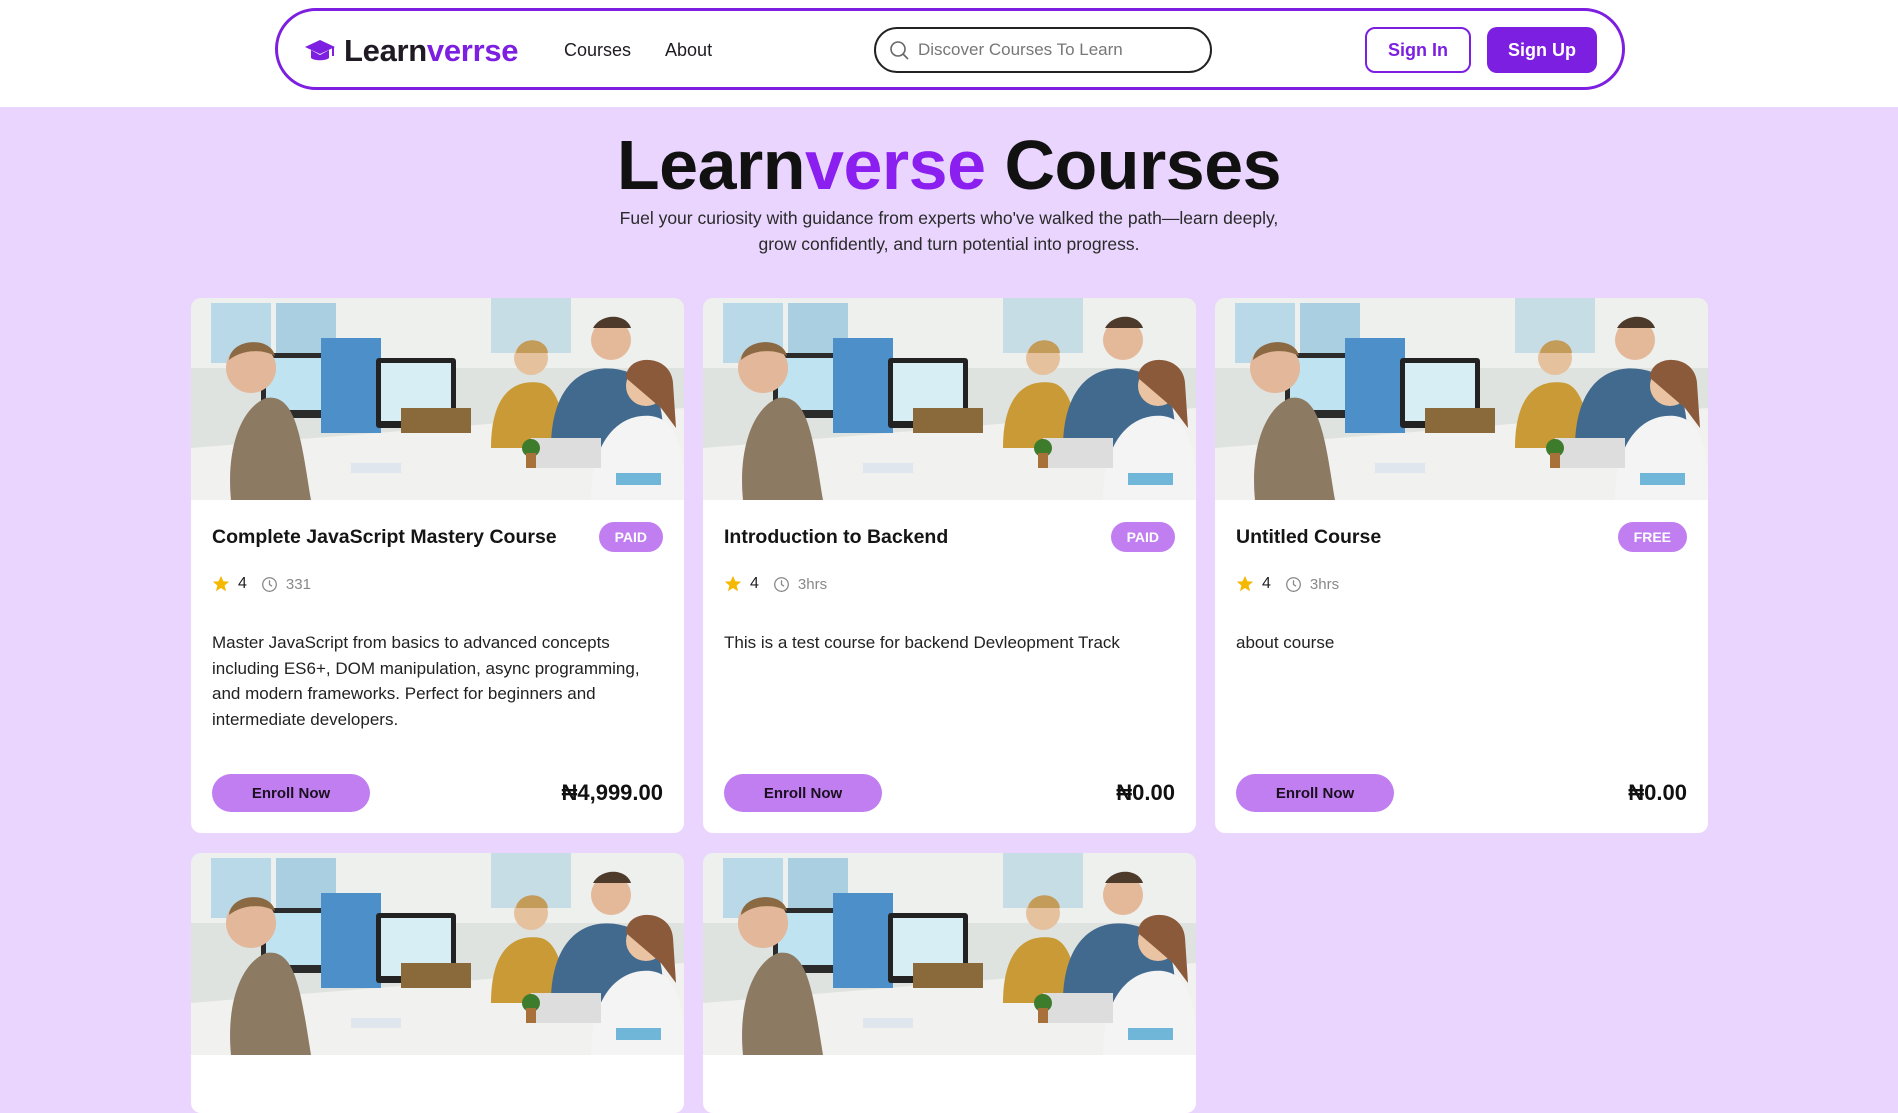  I want to click on course-meta: 4 331, so click(261, 584).